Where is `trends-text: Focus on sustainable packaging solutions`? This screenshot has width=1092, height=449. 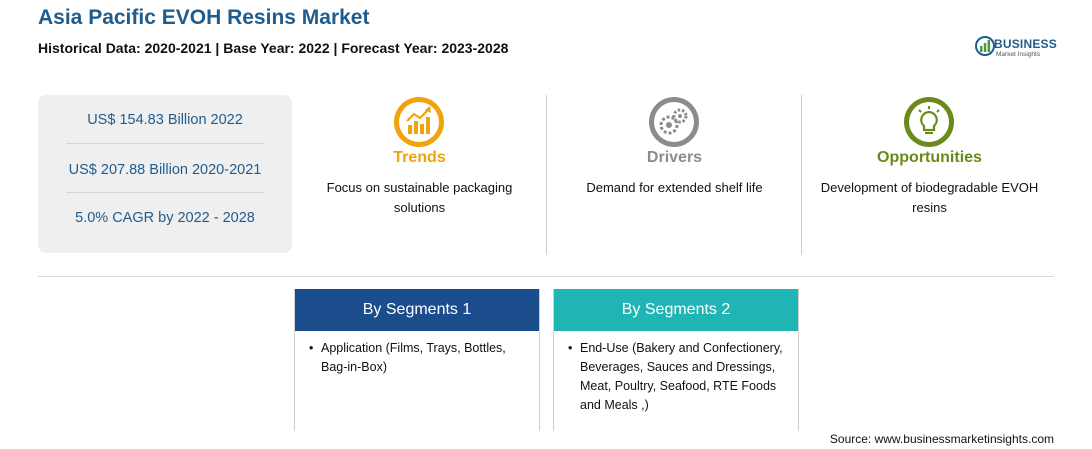
trends-text: Focus on sustainable packaging solutions is located at coordinates (419, 197).